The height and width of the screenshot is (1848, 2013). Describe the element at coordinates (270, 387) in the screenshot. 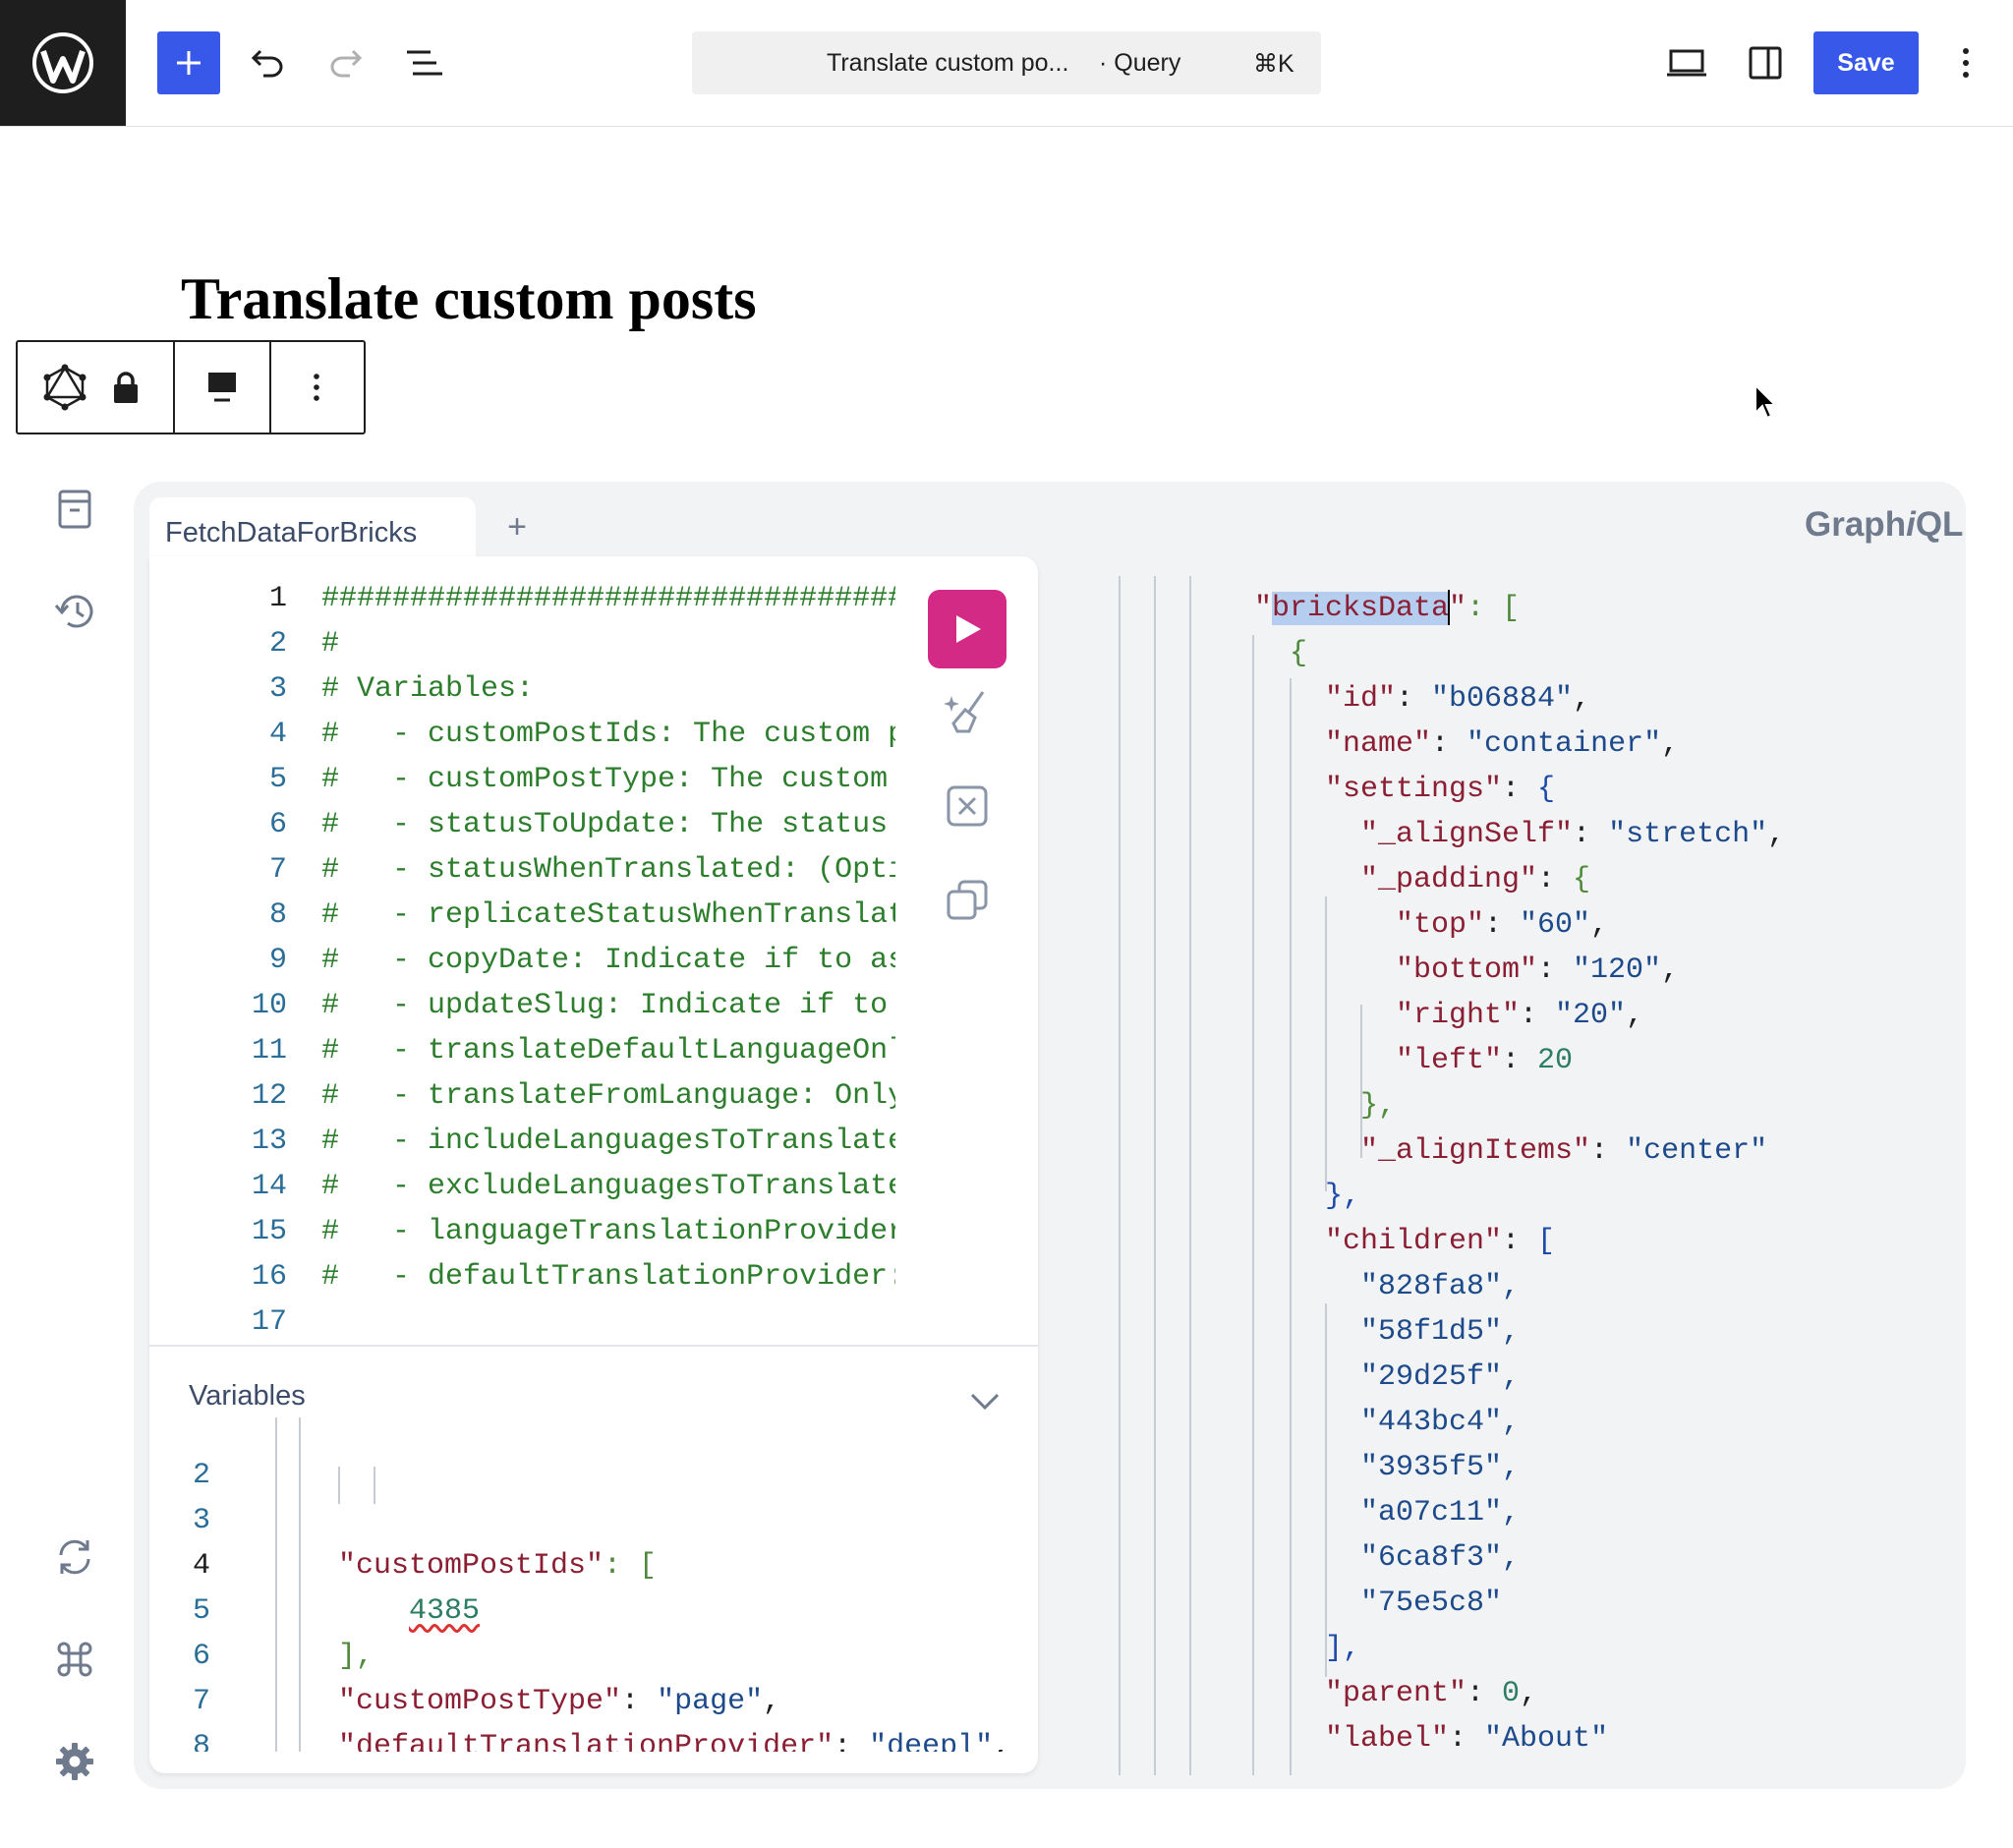

I see `toolbar-divider` at that location.